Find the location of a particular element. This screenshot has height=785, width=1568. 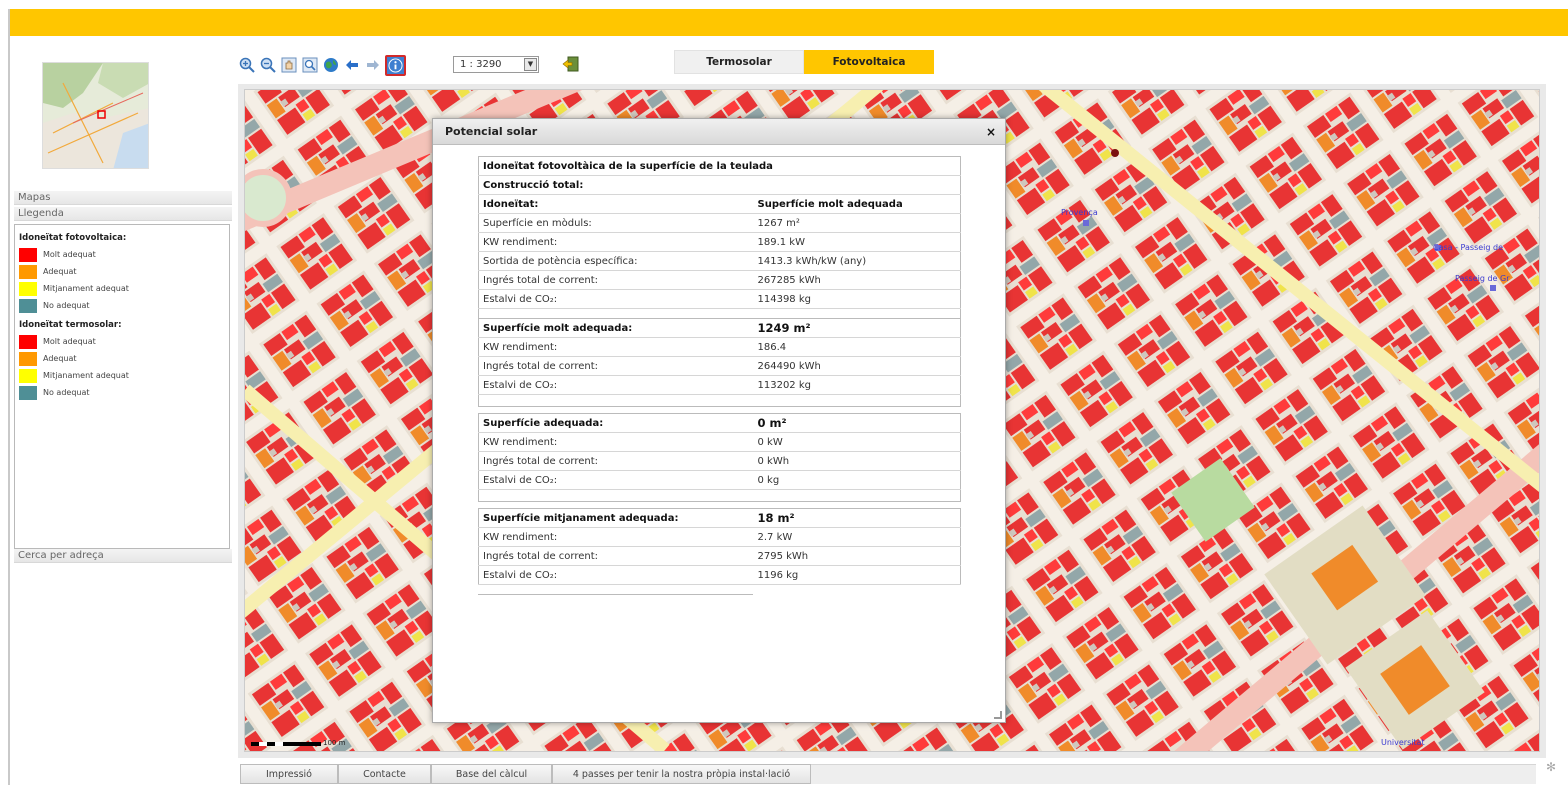

row-value: 267285 kWh is located at coordinates (857, 280).